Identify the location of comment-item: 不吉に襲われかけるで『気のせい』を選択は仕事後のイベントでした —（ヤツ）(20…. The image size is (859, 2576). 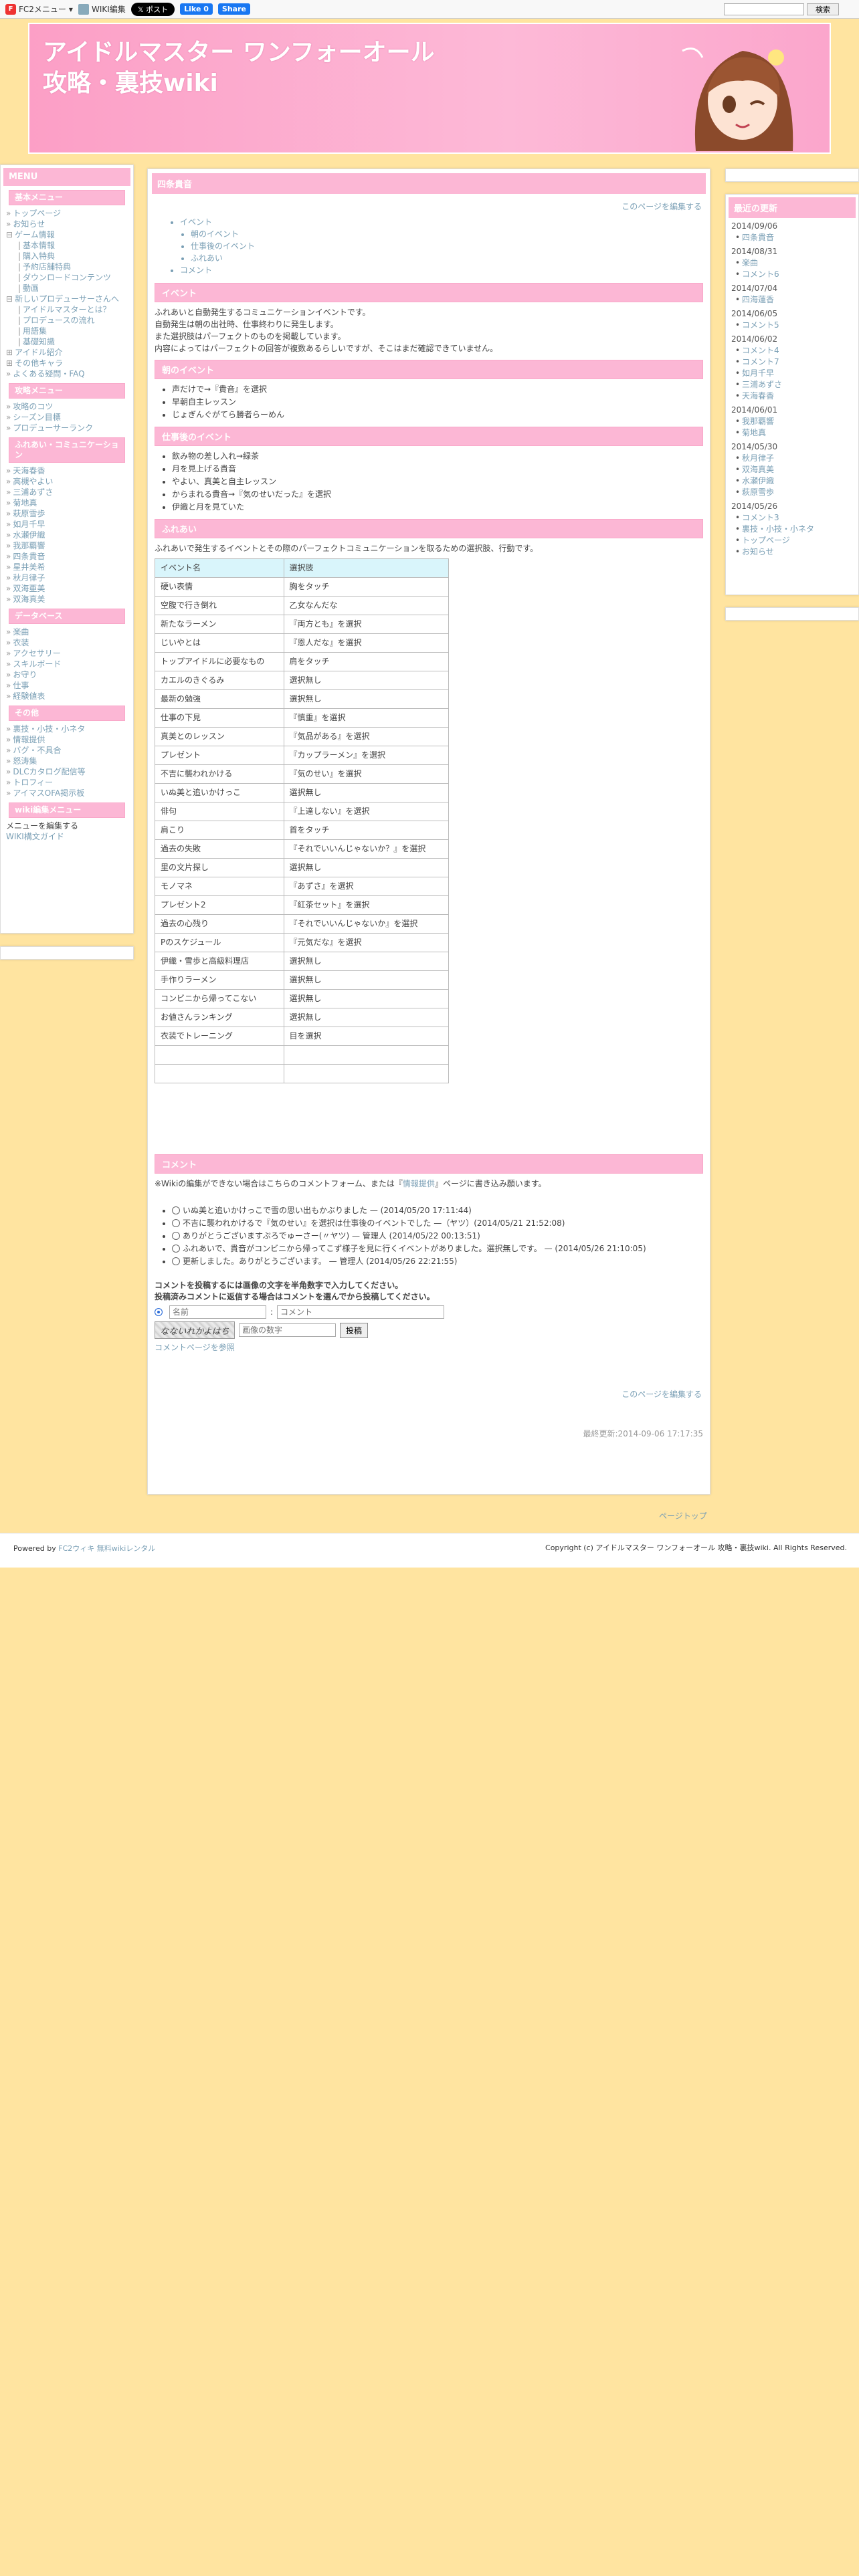
(438, 1223).